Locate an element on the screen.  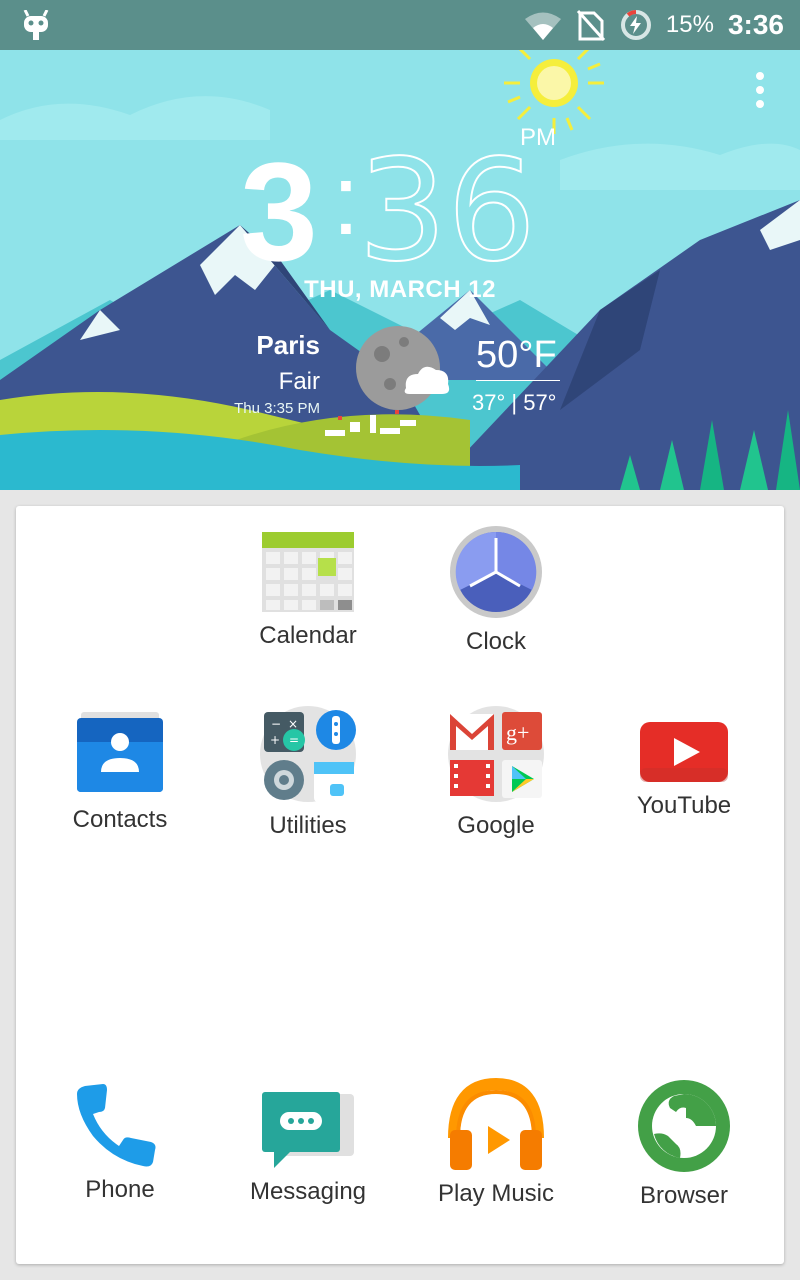
google-folder-icon: g+ is located at coordinates (496, 754).